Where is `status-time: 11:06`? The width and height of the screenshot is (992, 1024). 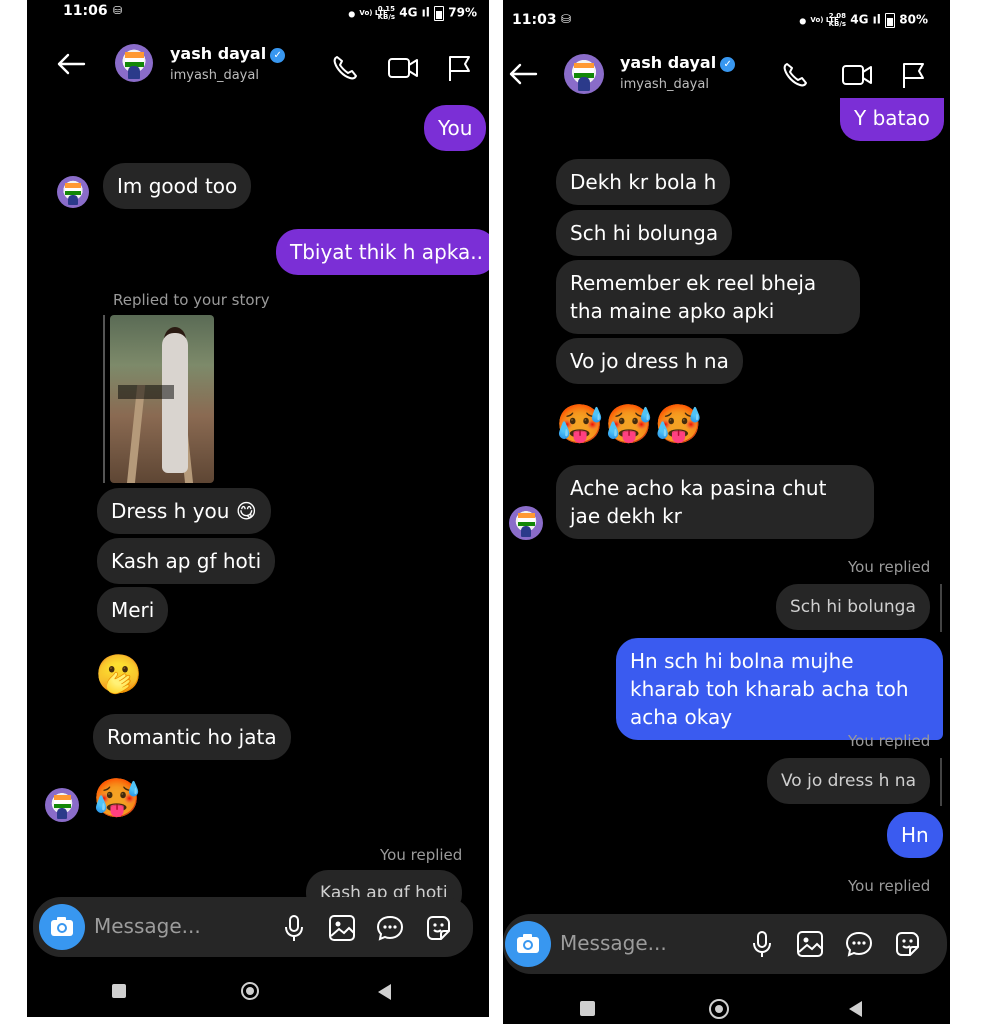
status-time: 11:06 is located at coordinates (85, 11).